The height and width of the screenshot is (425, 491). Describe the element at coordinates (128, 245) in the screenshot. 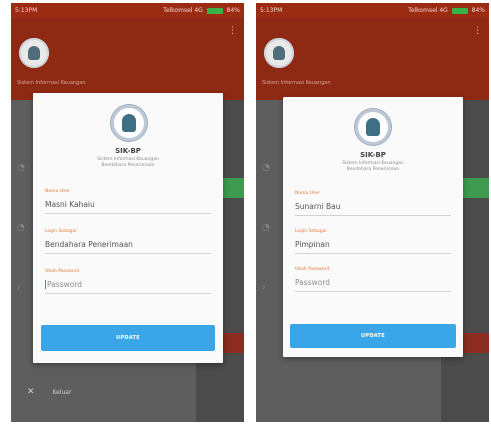

I see `role-field: Bendahara Penerimaan` at that location.